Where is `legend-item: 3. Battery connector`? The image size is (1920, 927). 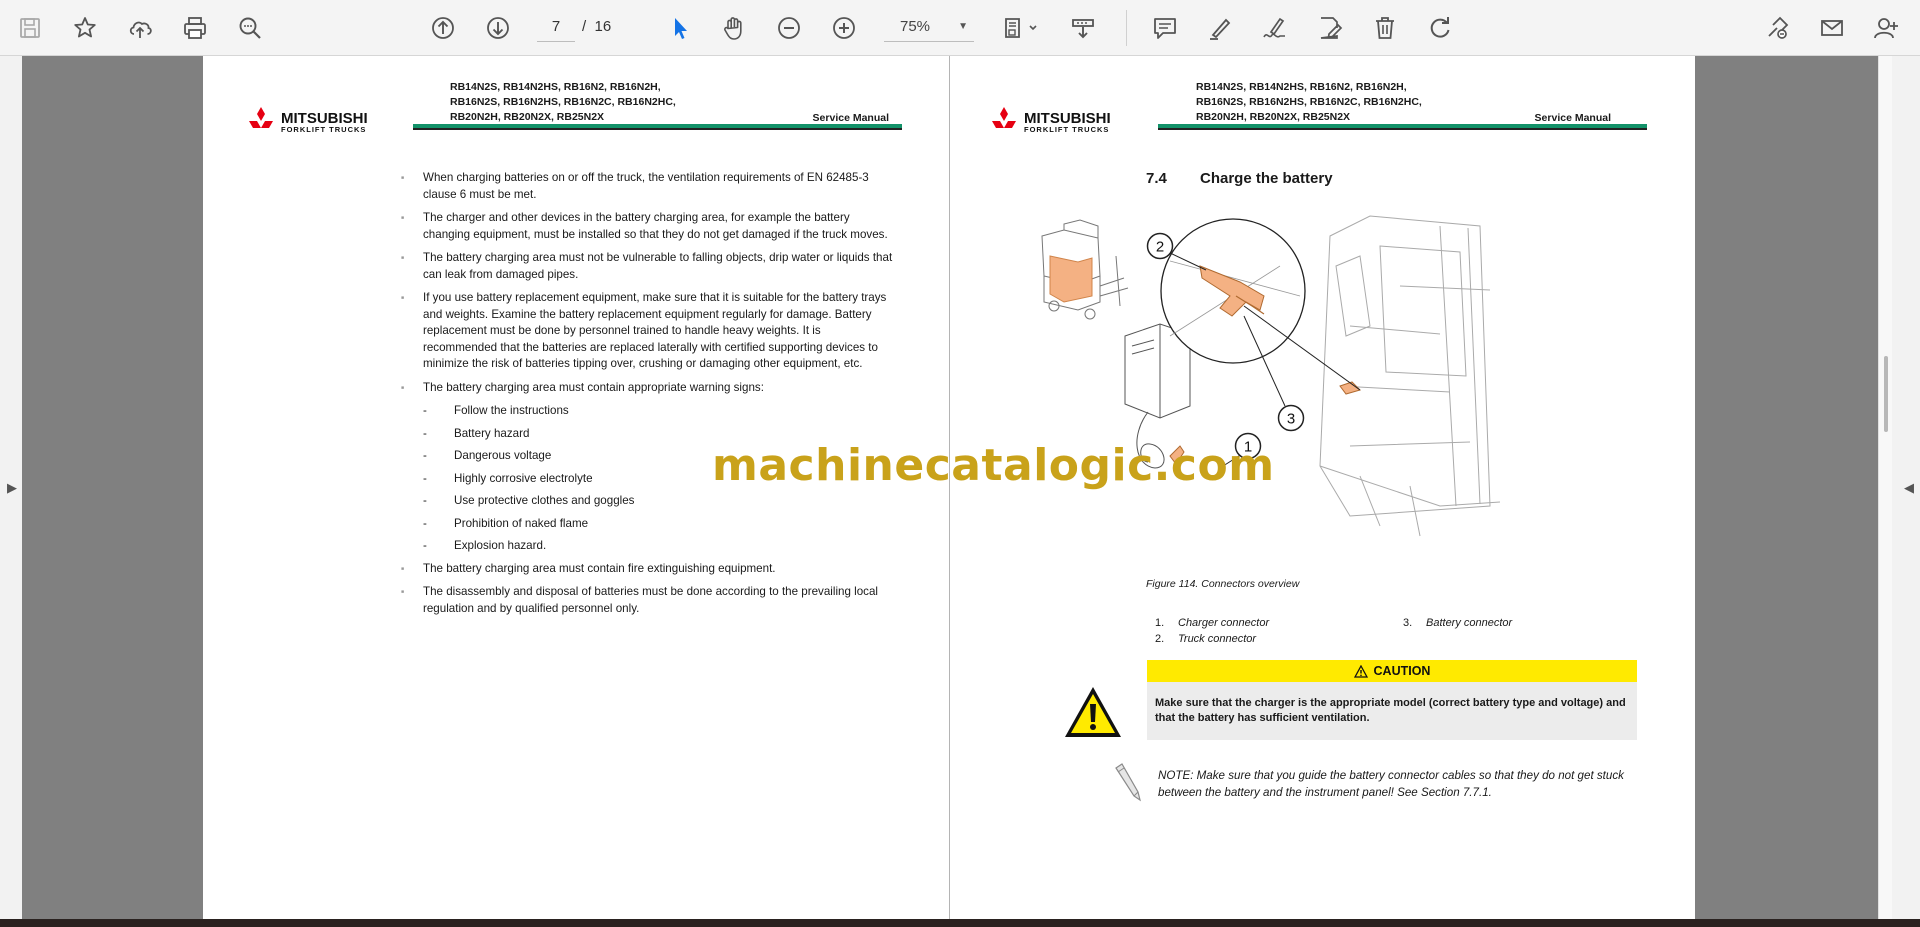
legend-item: 3. Battery connector is located at coordinates (1458, 623).